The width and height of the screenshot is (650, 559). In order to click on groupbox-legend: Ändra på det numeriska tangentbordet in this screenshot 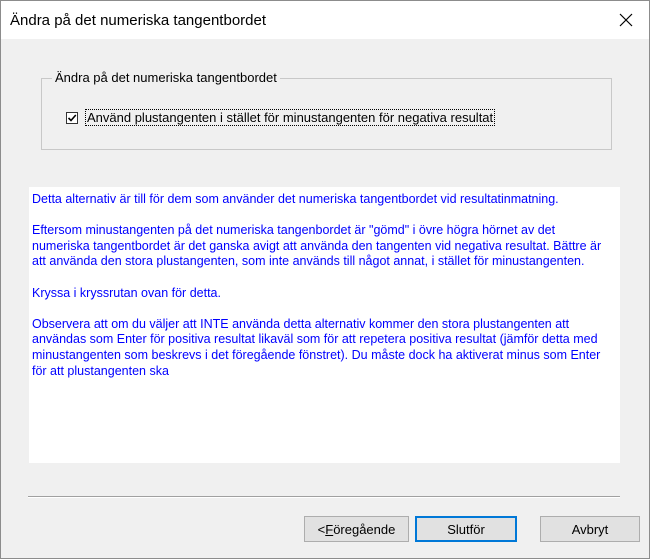, I will do `click(166, 77)`.